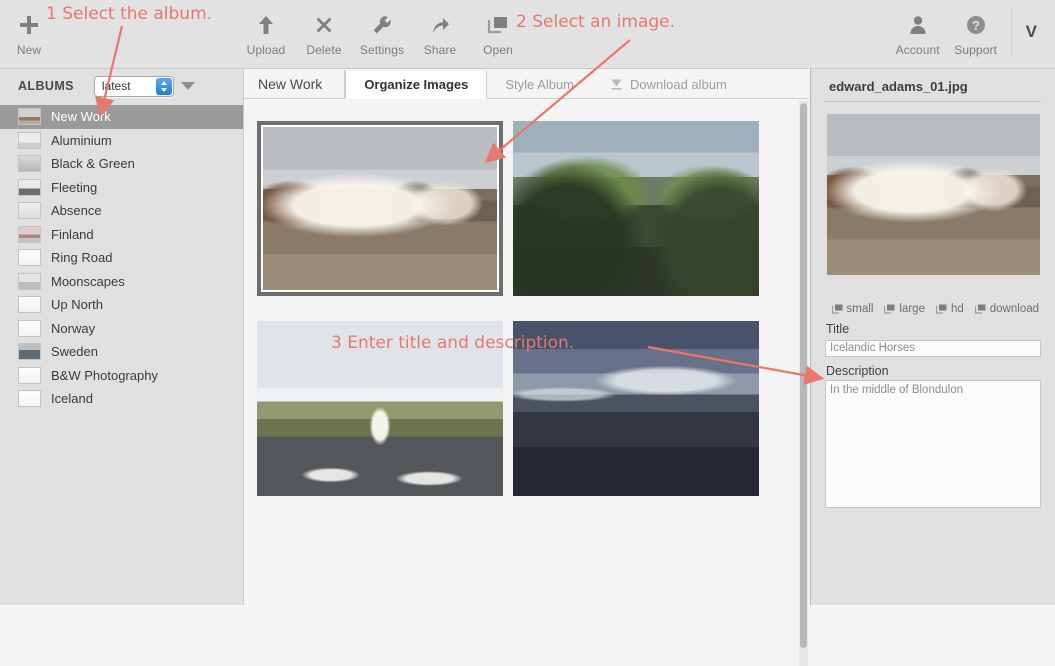  Describe the element at coordinates (539, 84) in the screenshot. I see `tab-style-album: Style Album` at that location.